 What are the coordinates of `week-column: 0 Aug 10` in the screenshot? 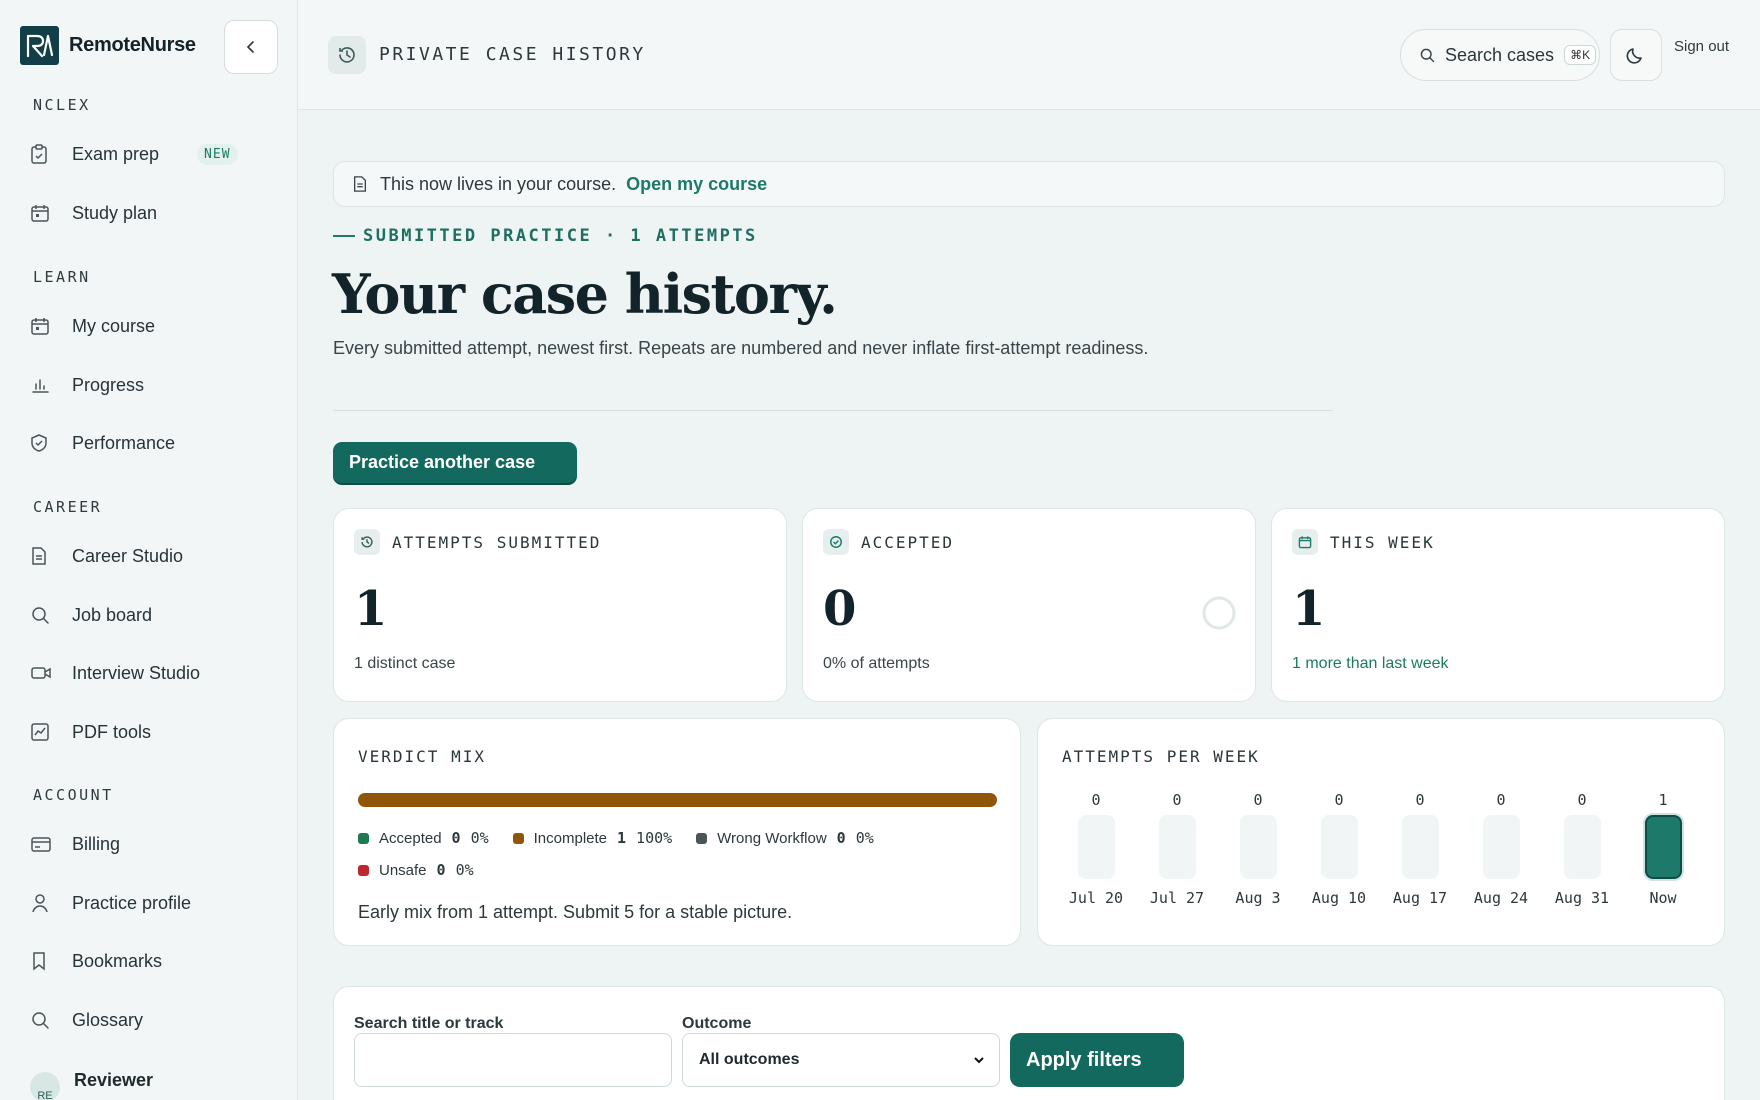 It's located at (1339, 849).